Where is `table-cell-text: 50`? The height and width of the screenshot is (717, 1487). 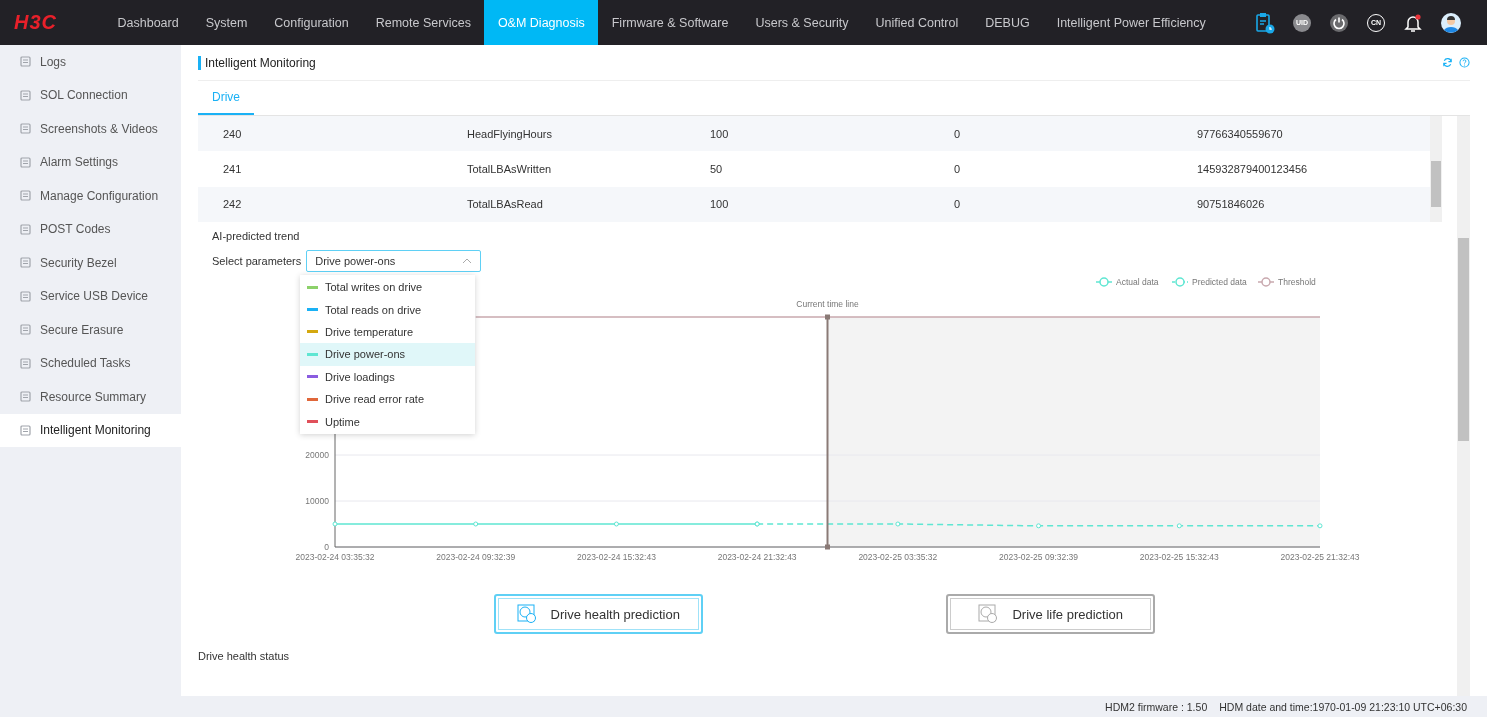
table-cell-text: 50 is located at coordinates (717, 169).